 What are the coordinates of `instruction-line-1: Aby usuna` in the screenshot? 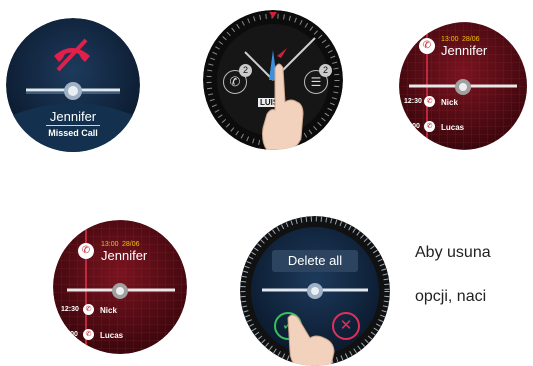 It's located at (453, 252).